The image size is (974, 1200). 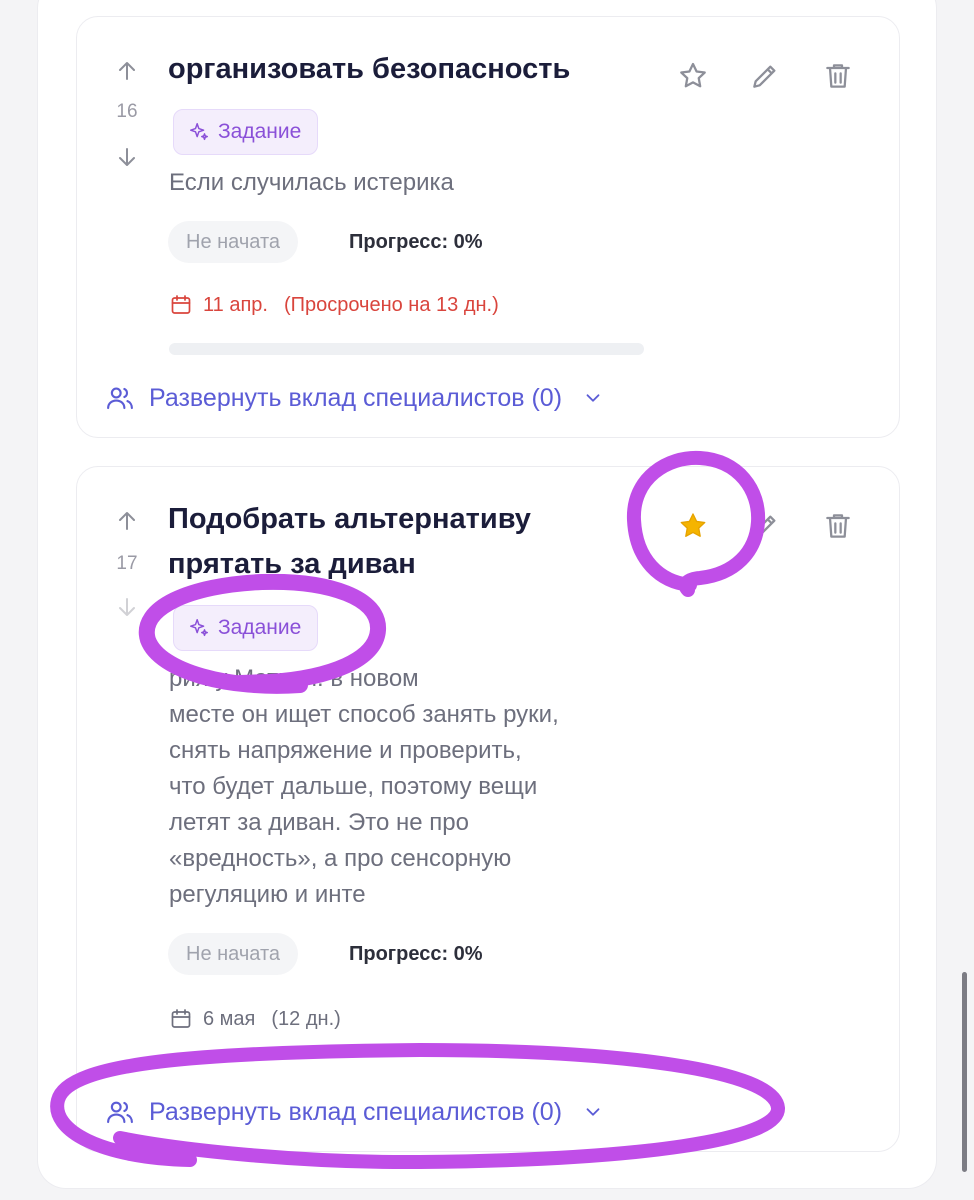 What do you see at coordinates (127, 111) in the screenshot?
I see `task-number: 16` at bounding box center [127, 111].